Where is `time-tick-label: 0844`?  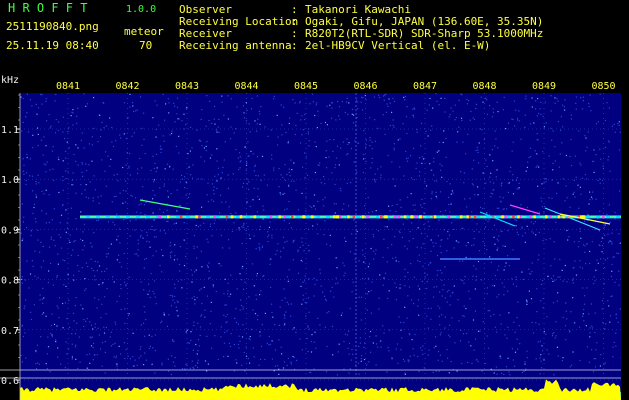
time-tick-label: 0844 is located at coordinates (246, 86).